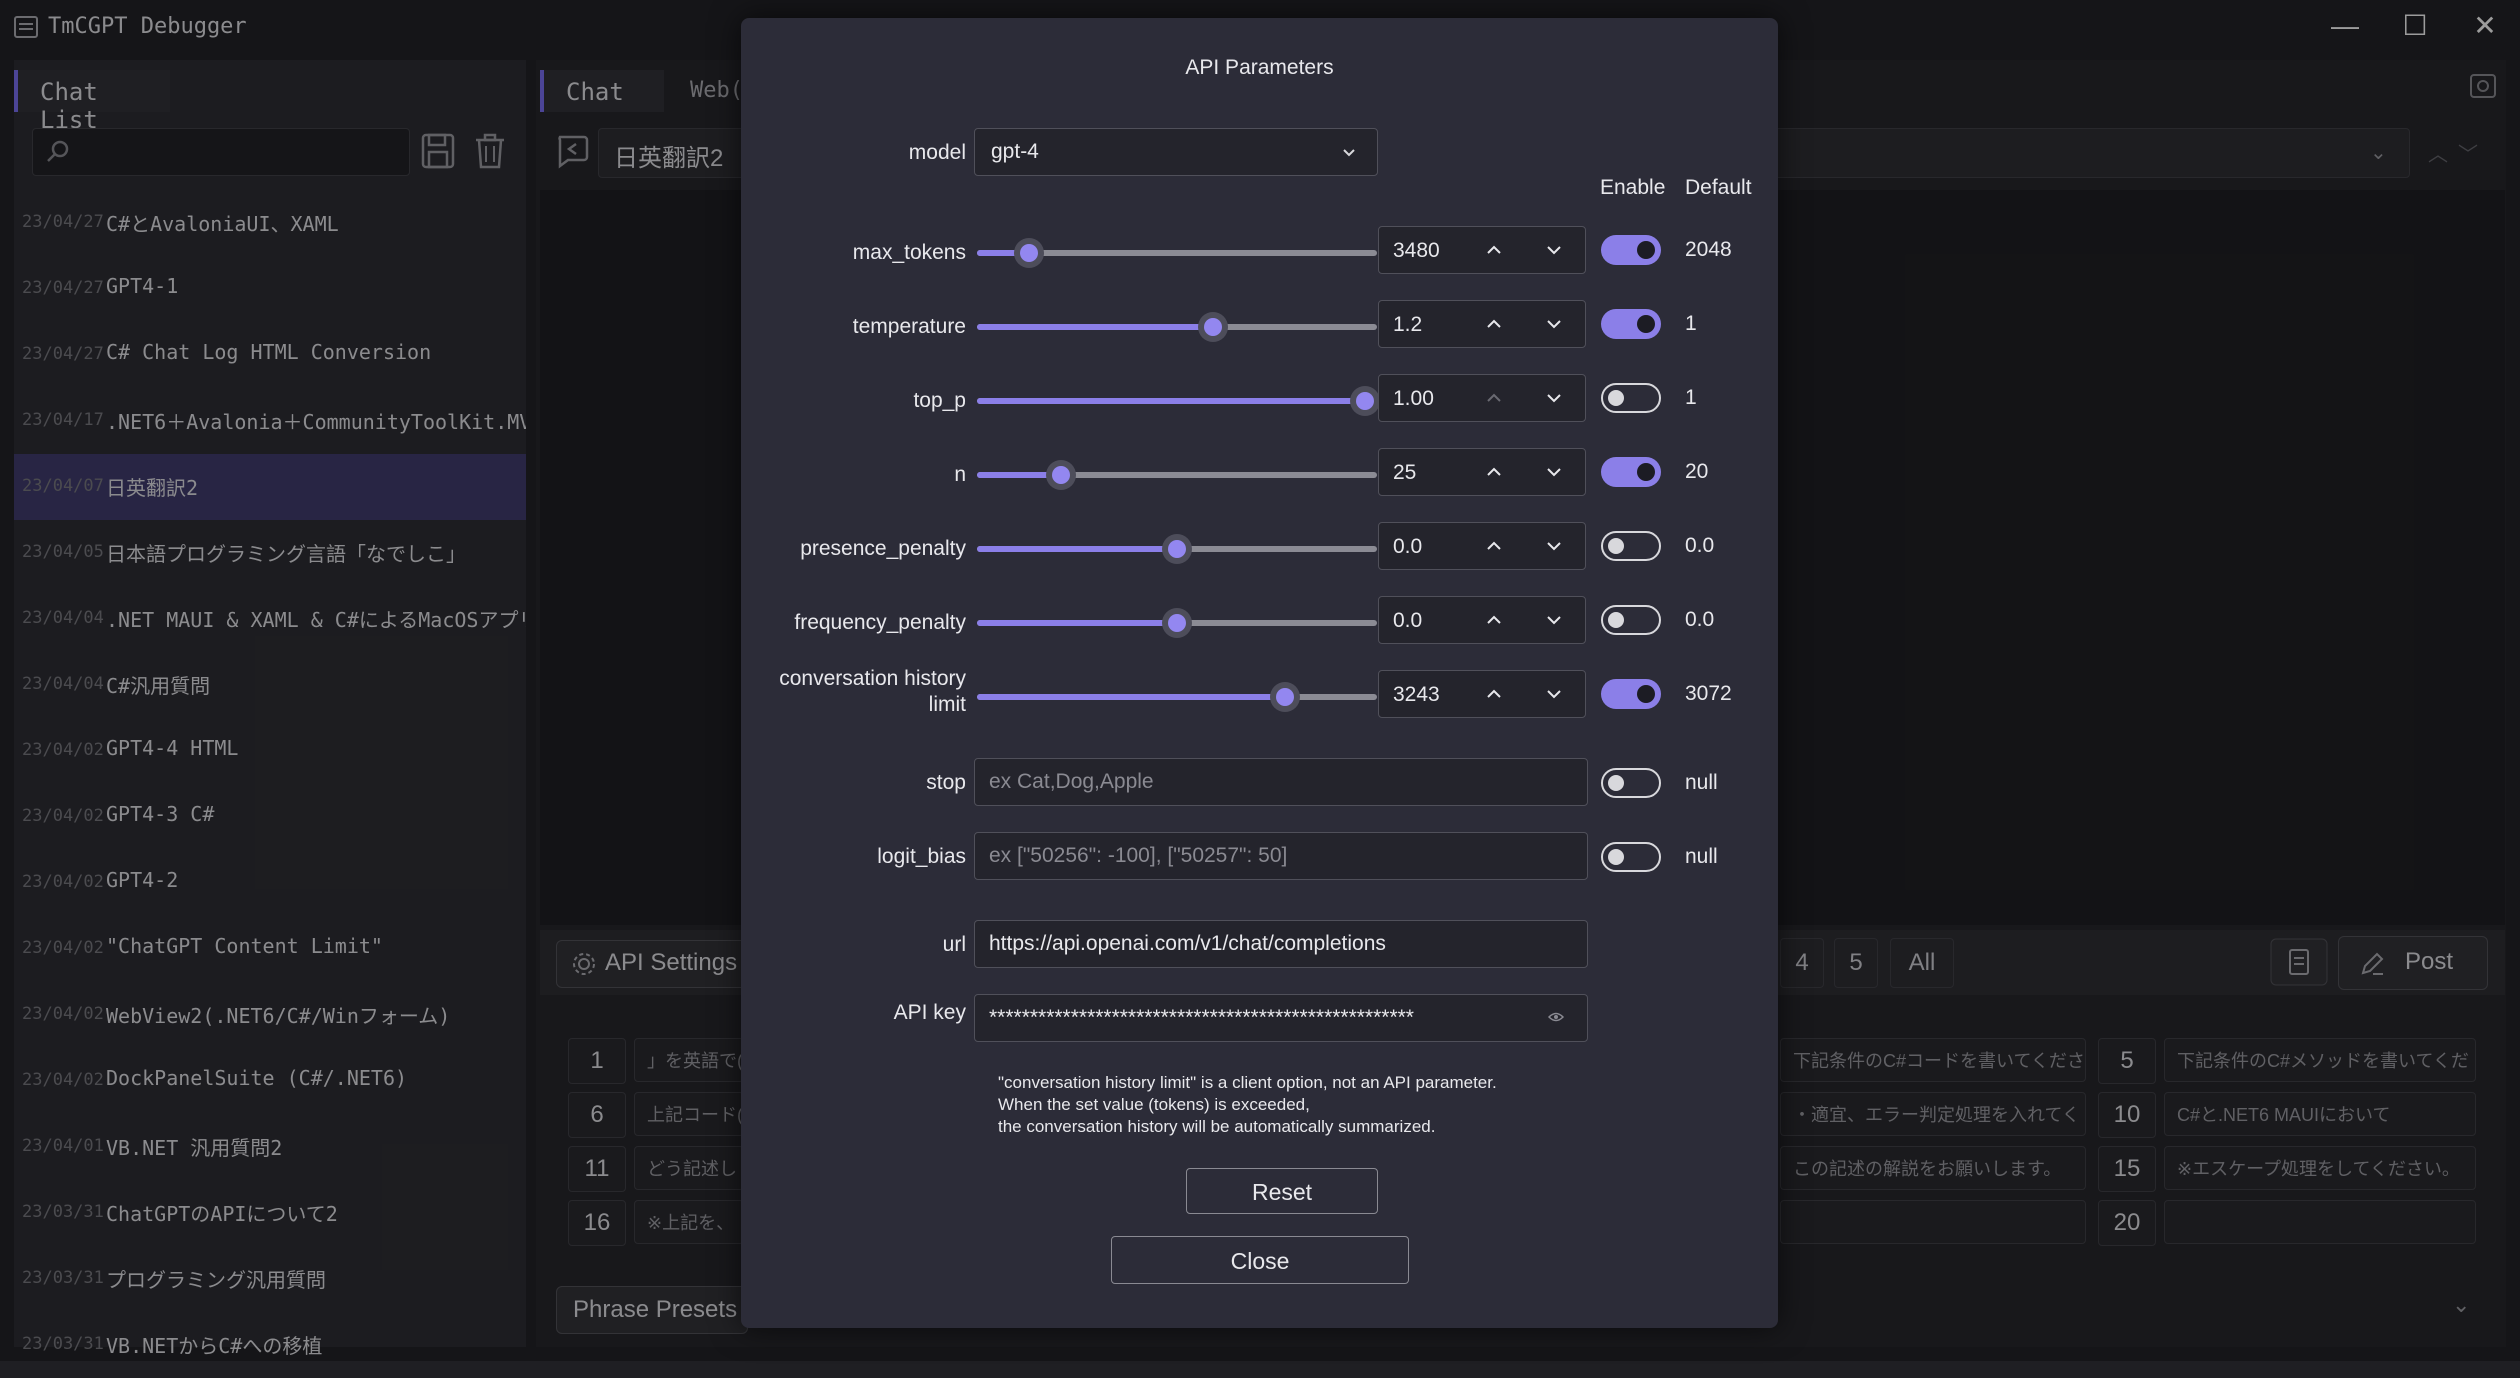  I want to click on param-number-input: 3243, so click(1482, 694).